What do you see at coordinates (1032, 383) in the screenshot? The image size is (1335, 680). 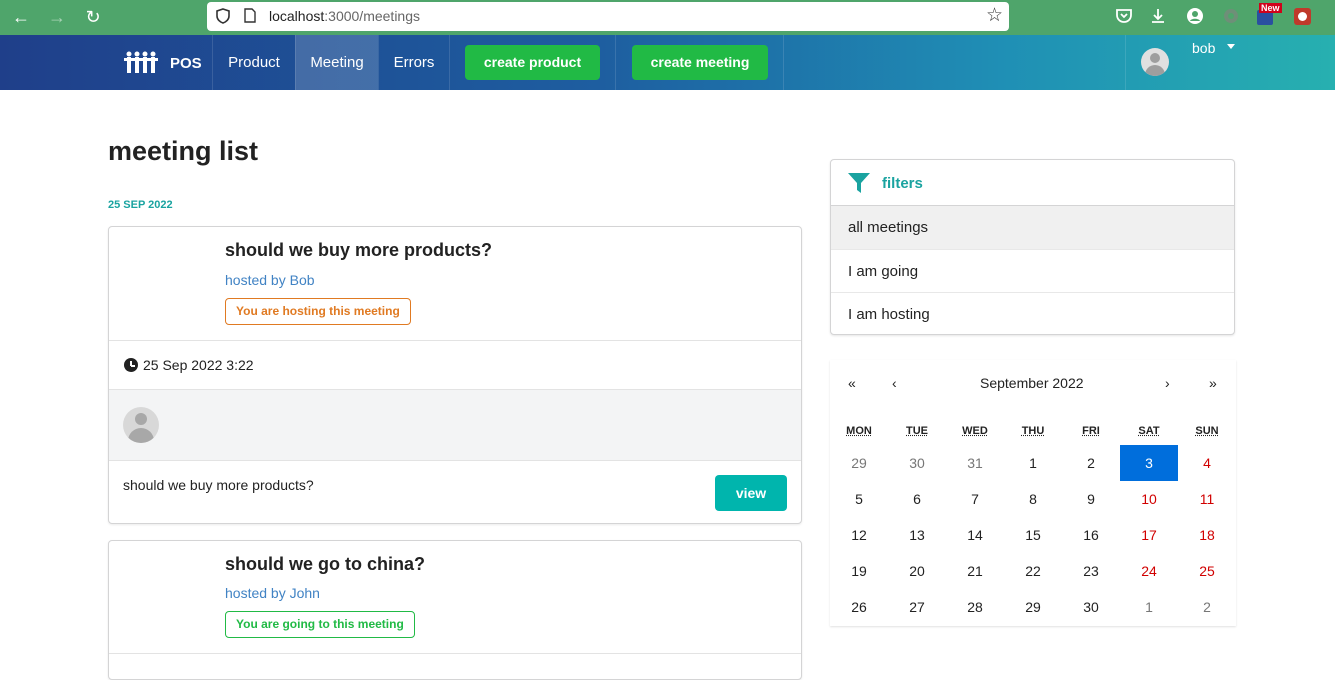 I see `calendar-month-label: September 2022` at bounding box center [1032, 383].